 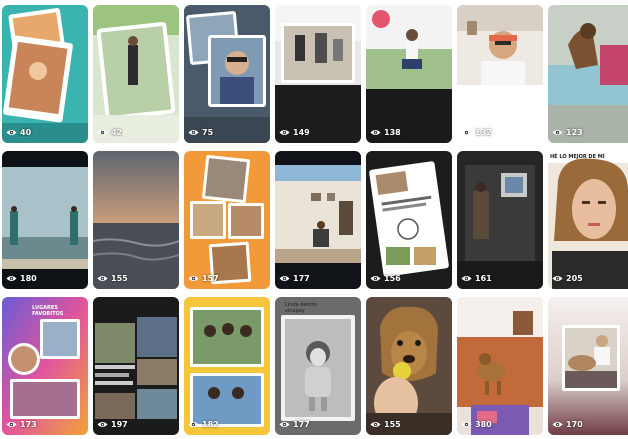 I want to click on view-count: 42, so click(x=109, y=132).